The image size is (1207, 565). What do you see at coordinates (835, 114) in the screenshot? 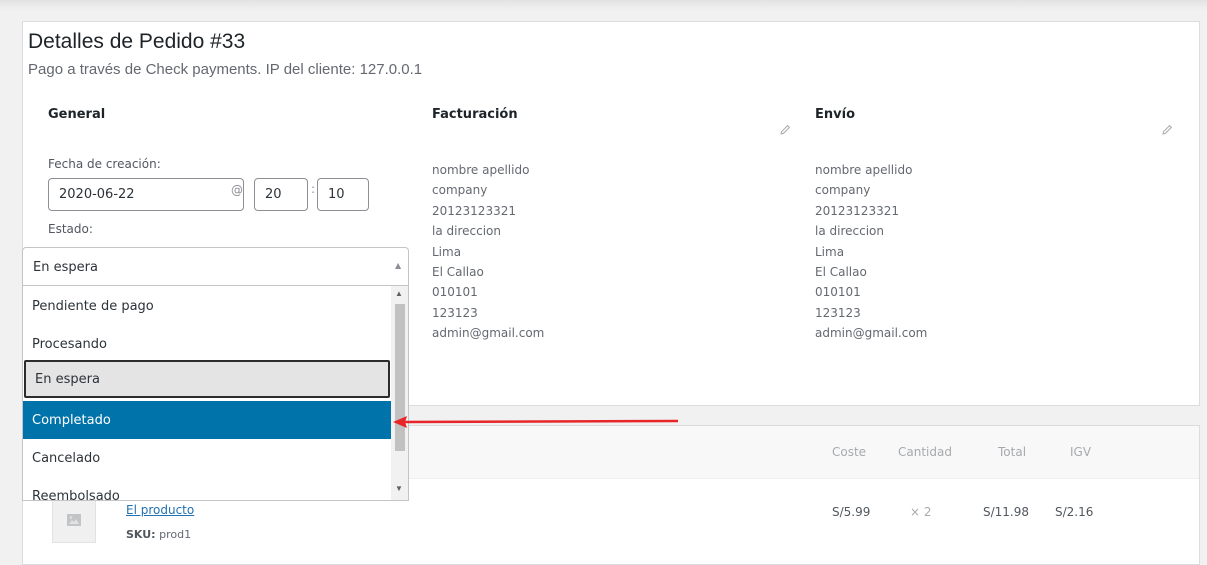
I see `shipping-heading: Envío` at bounding box center [835, 114].